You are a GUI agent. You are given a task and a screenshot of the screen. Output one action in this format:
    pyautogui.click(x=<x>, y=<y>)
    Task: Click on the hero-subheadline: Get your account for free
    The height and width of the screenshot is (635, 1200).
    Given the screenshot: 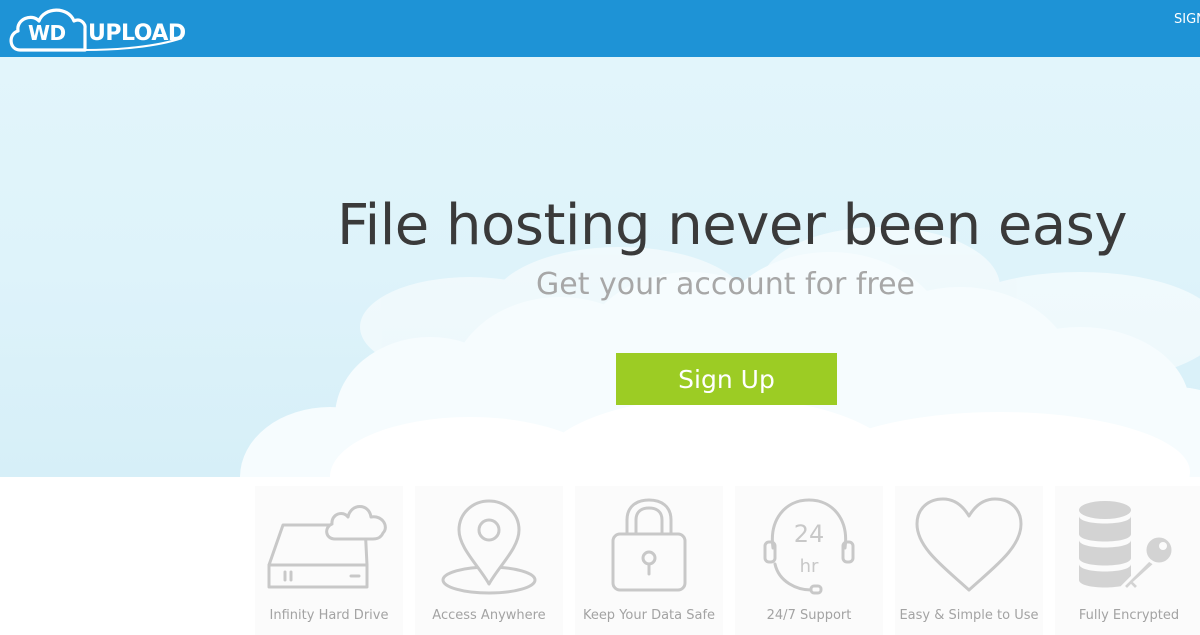 What is the action you would take?
    pyautogui.click(x=725, y=284)
    